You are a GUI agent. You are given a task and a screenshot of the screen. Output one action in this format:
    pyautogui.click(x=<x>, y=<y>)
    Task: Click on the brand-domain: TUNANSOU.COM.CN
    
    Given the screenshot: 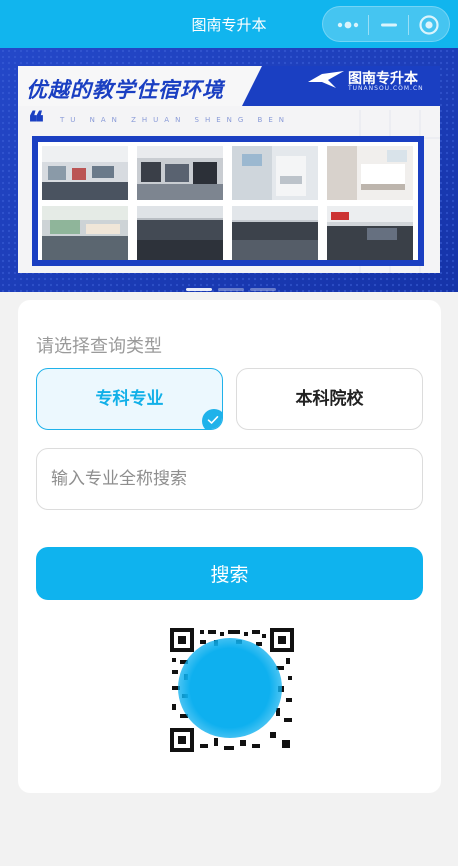 What is the action you would take?
    pyautogui.click(x=386, y=88)
    